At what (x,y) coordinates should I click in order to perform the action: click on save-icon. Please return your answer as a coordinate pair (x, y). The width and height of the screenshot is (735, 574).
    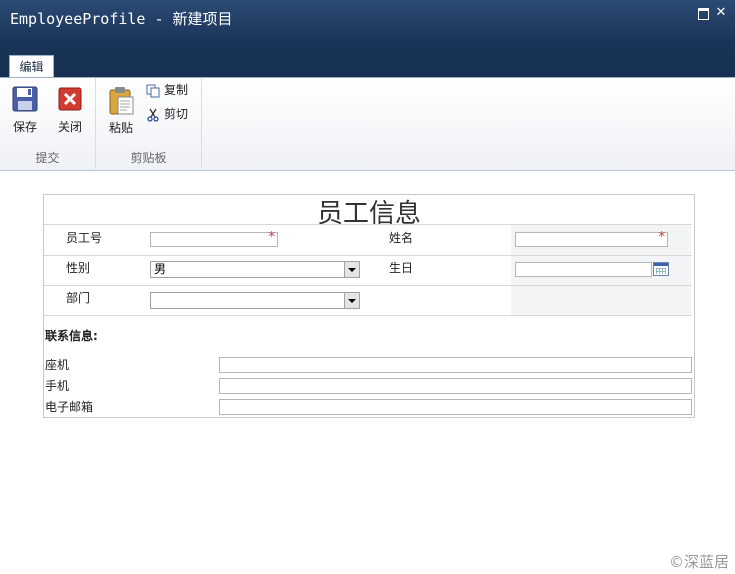
    Looking at the image, I should click on (25, 99).